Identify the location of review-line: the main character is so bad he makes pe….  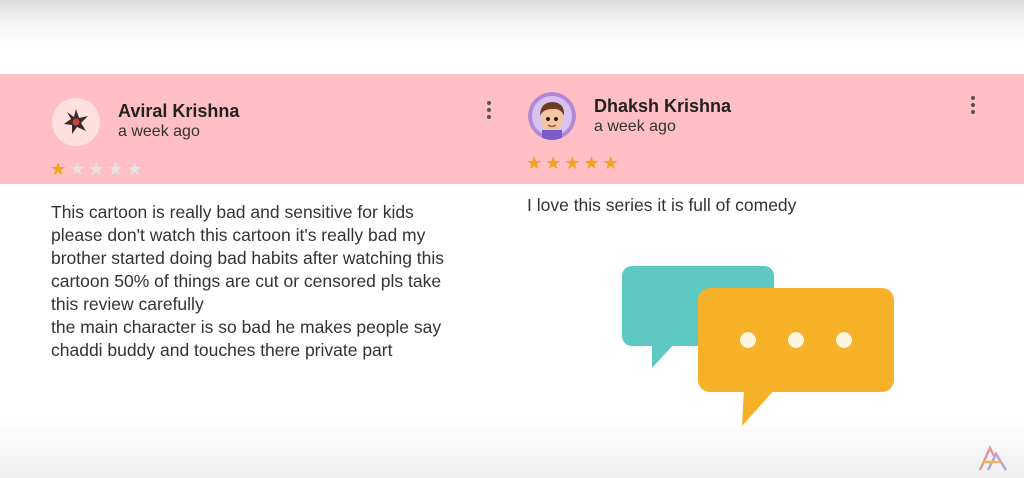
(246, 327).